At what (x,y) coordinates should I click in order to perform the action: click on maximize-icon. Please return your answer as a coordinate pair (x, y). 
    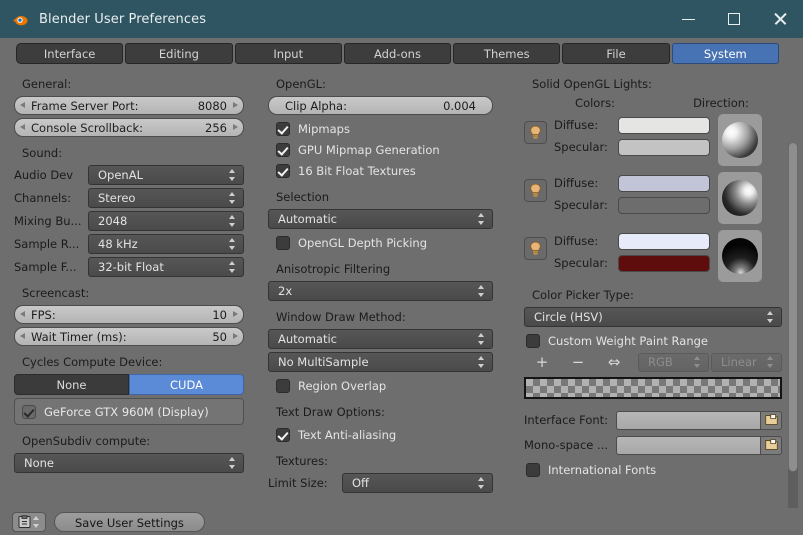
    Looking at the image, I should click on (734, 19).